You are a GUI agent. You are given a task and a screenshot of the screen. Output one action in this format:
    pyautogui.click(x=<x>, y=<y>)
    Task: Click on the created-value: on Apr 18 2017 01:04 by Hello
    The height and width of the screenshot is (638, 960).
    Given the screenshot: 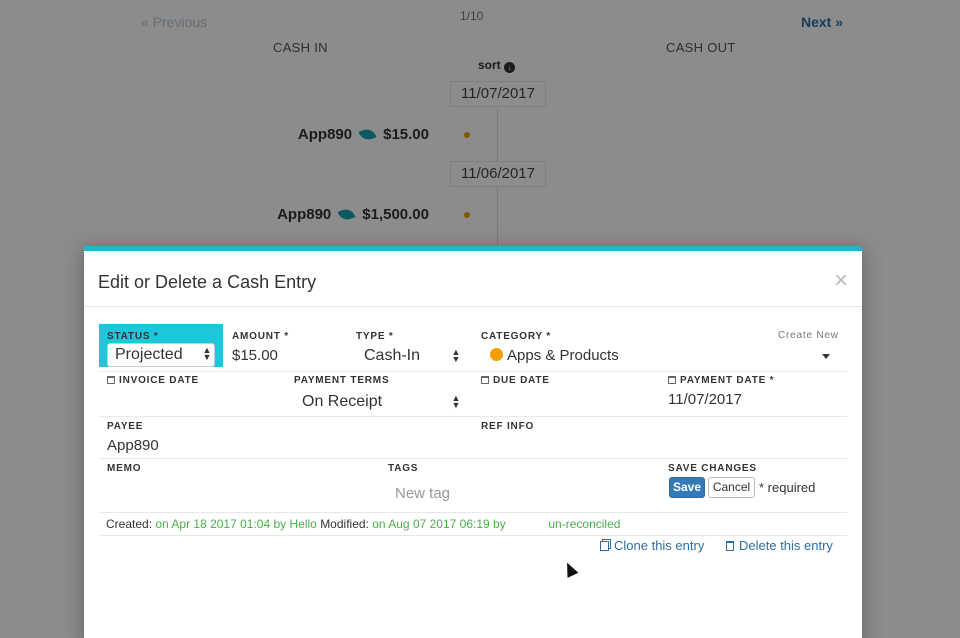 What is the action you would take?
    pyautogui.click(x=236, y=524)
    